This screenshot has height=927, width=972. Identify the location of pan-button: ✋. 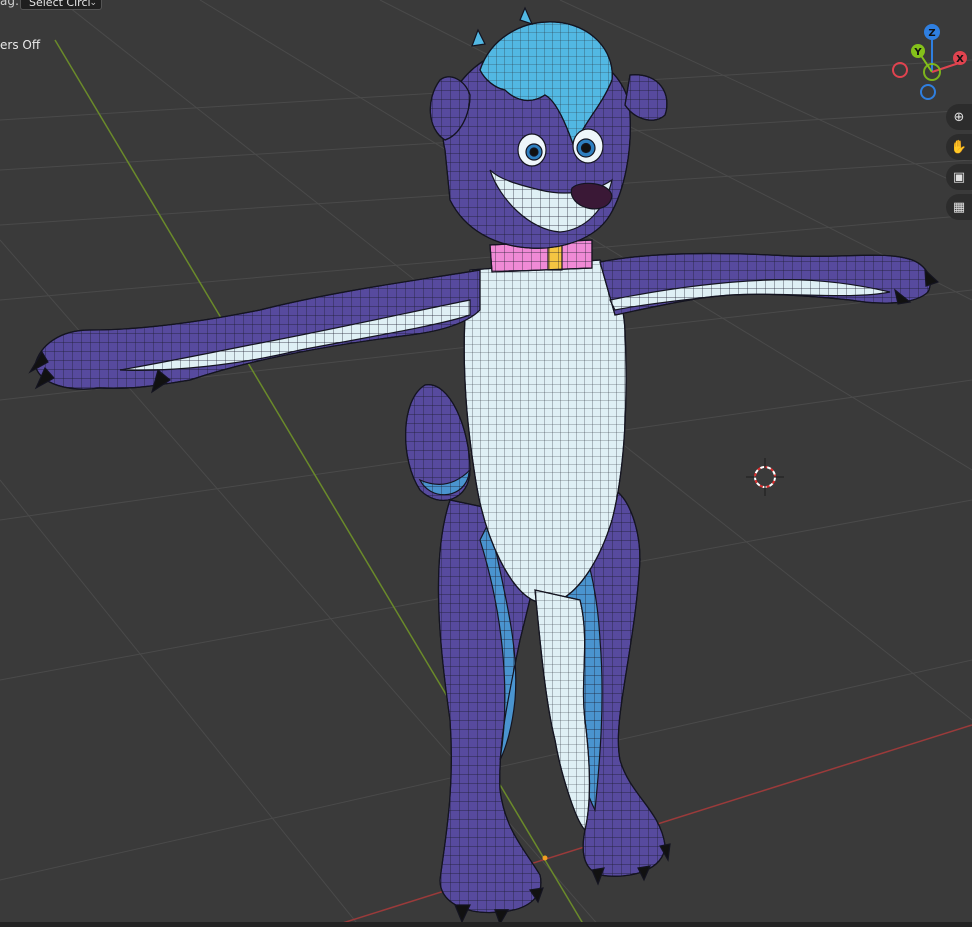
(959, 147).